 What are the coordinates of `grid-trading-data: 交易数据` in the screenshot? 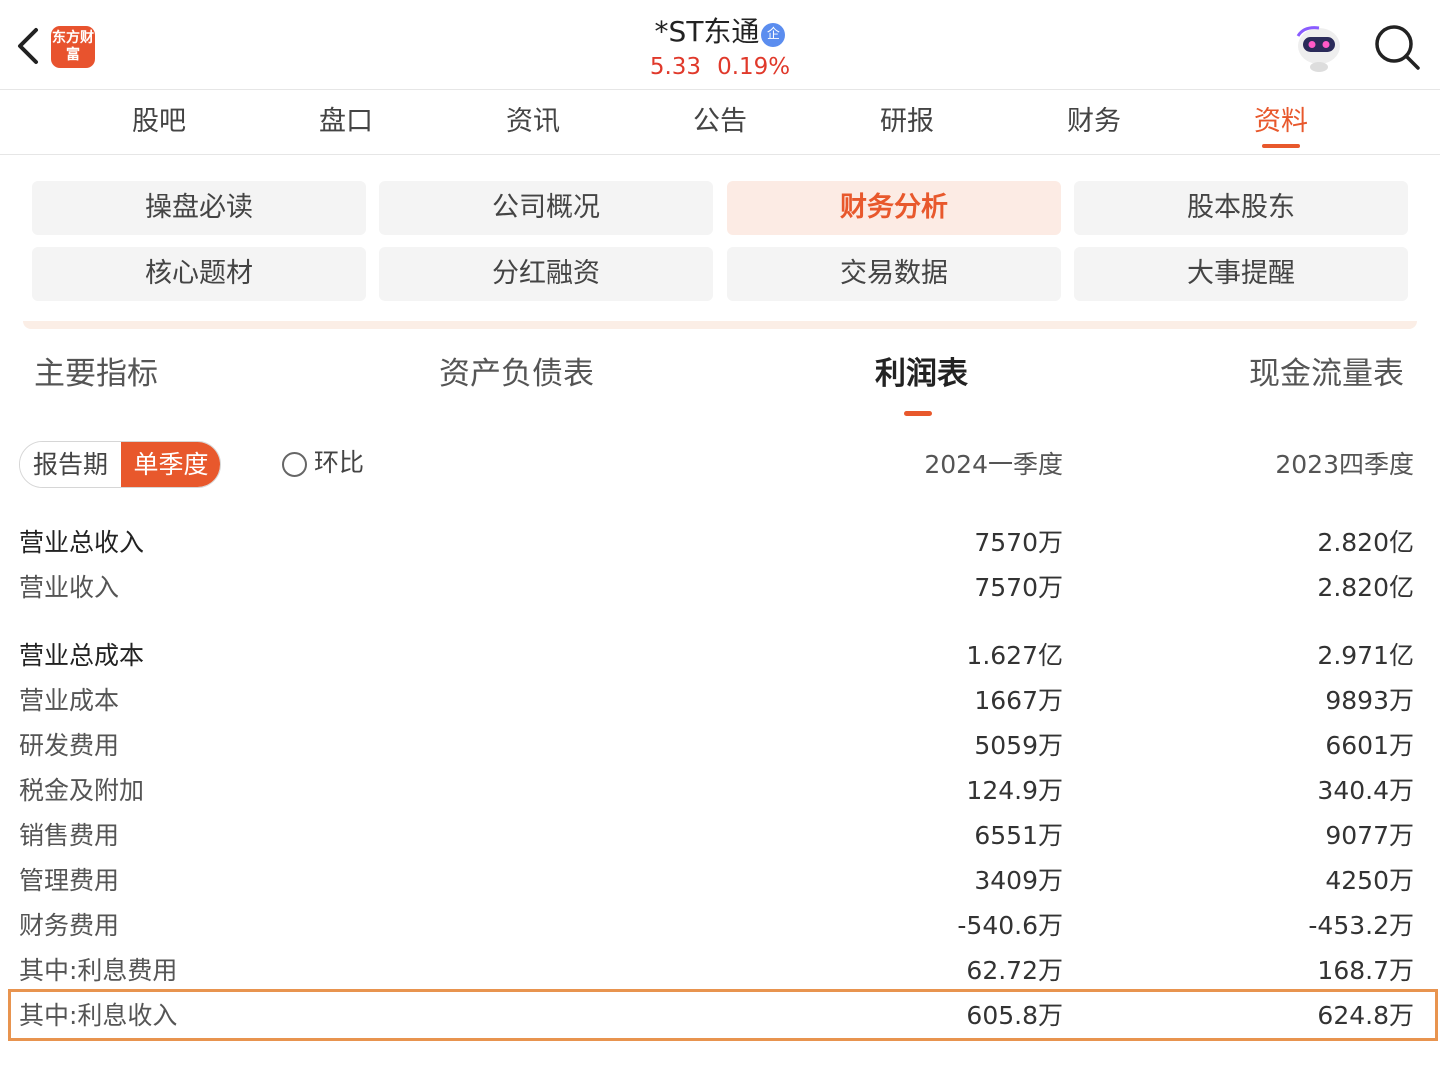 It's located at (894, 274).